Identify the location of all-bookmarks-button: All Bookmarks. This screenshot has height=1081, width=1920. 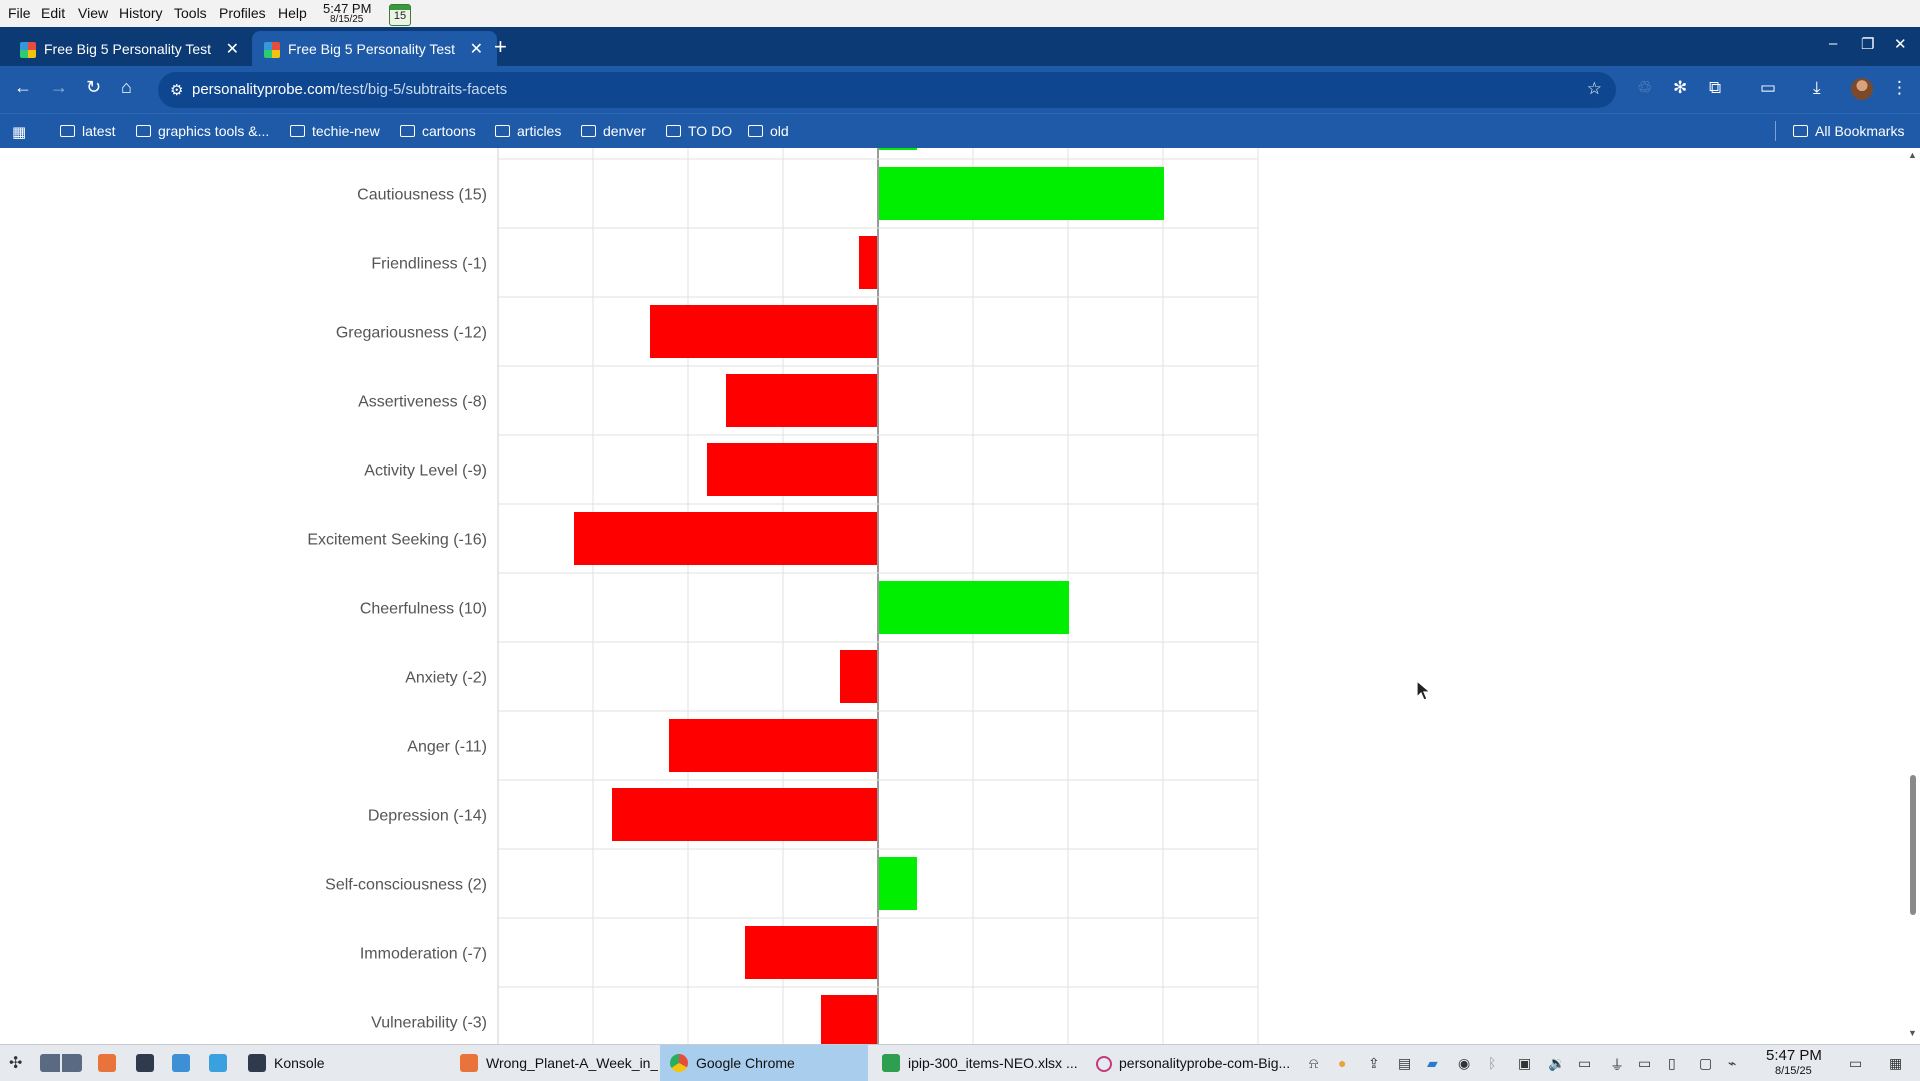
(1848, 131).